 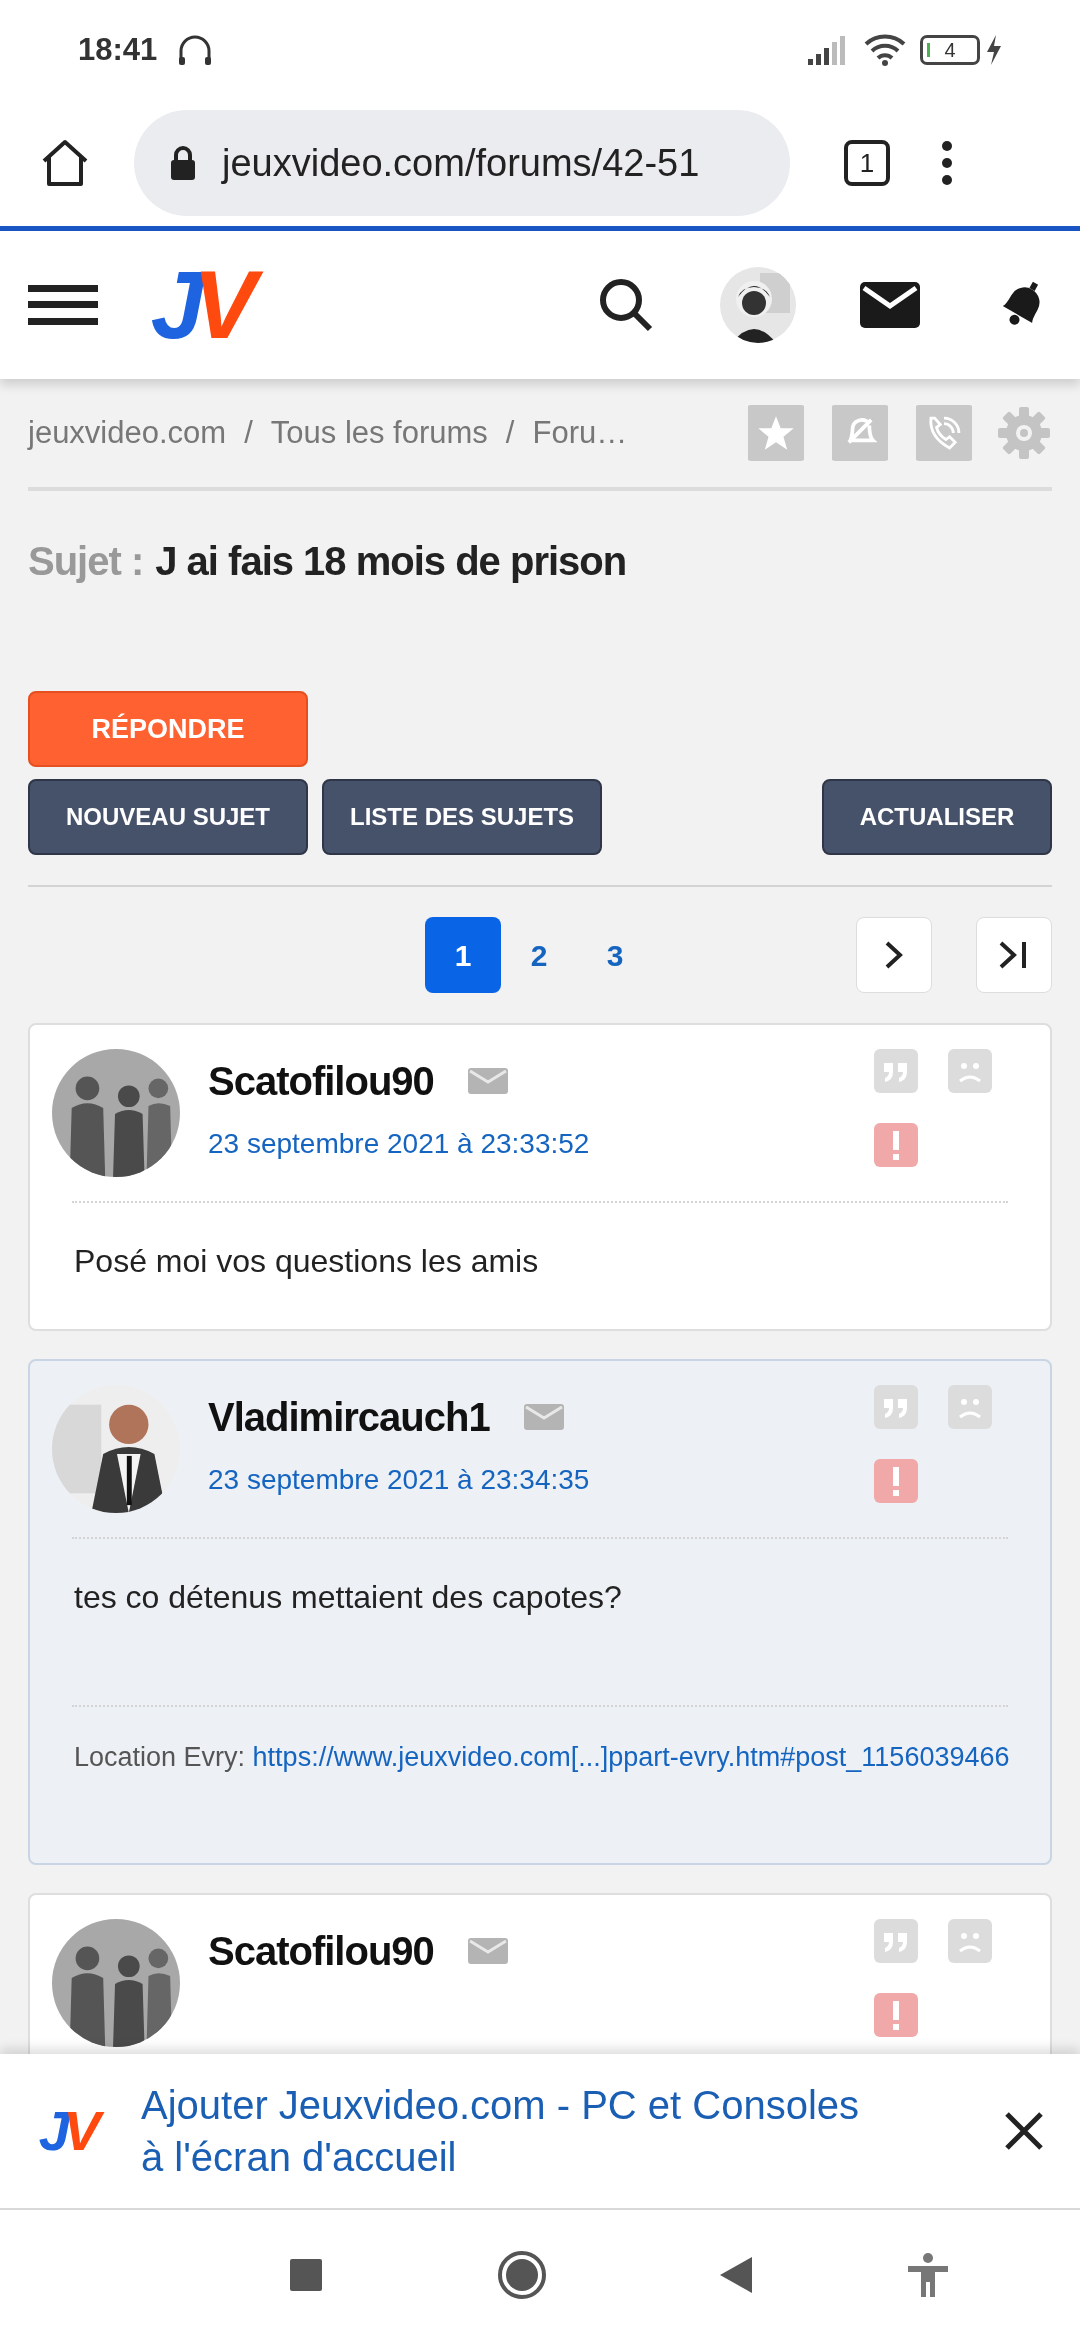 What do you see at coordinates (183, 163) in the screenshot?
I see `lock-icon` at bounding box center [183, 163].